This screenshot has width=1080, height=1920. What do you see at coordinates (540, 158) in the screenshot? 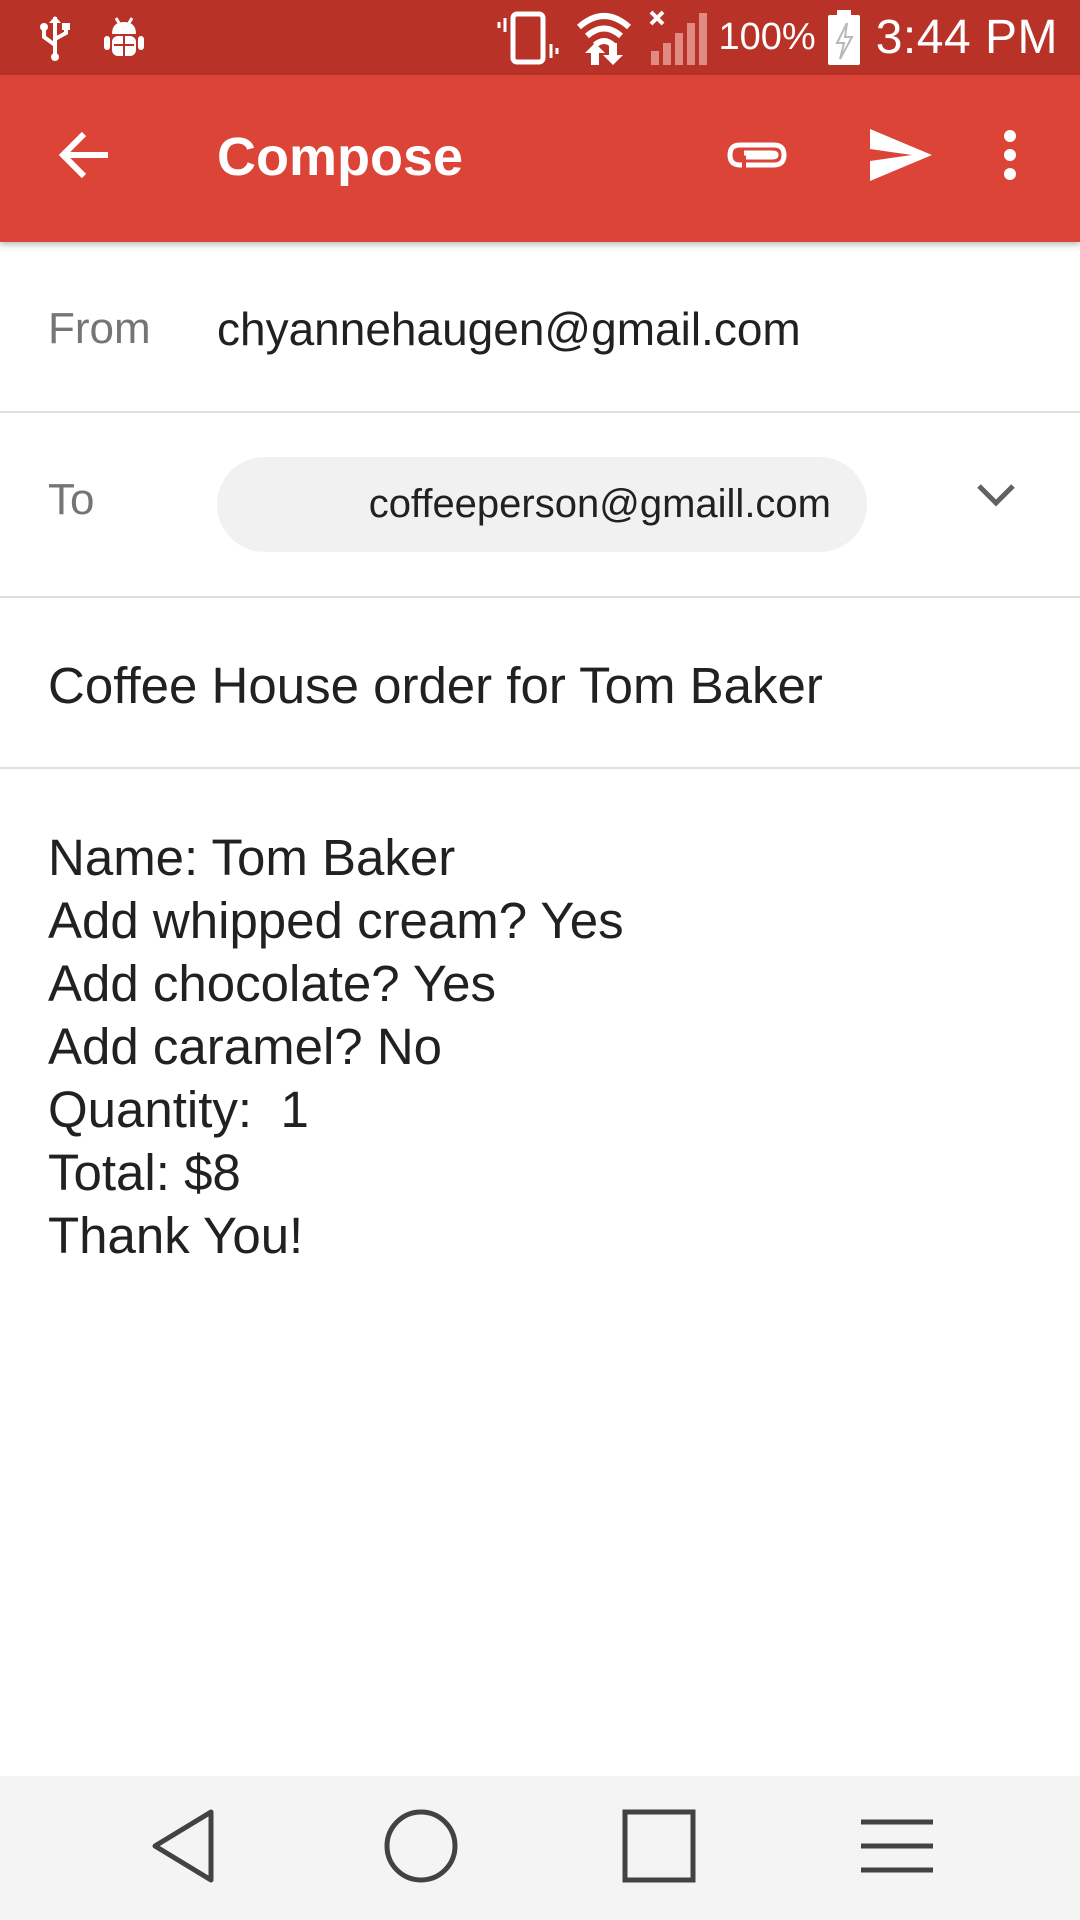
I see `app-bar: Compose` at bounding box center [540, 158].